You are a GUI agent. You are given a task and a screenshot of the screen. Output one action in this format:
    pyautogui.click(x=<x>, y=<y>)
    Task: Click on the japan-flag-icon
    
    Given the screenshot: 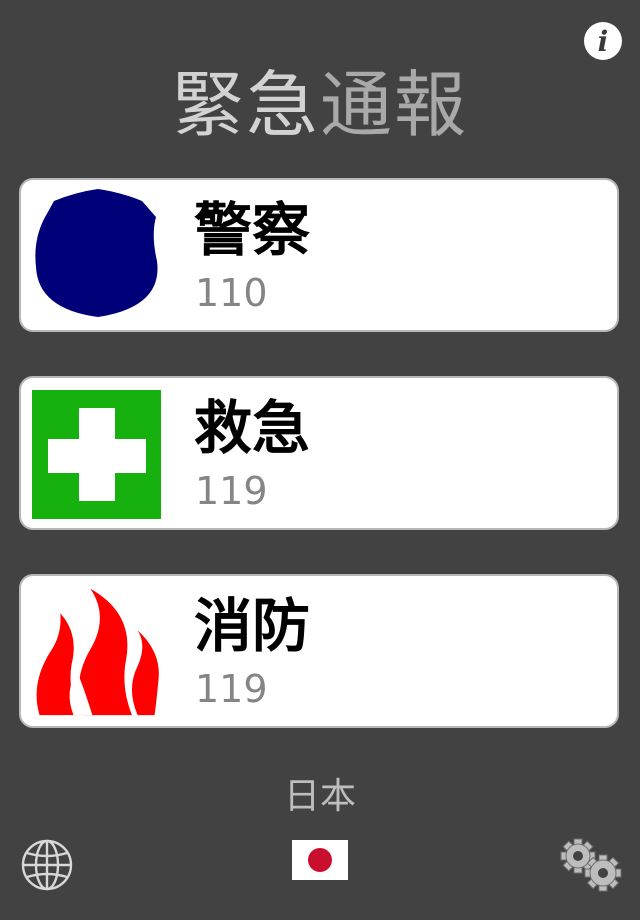 What is the action you would take?
    pyautogui.click(x=320, y=860)
    